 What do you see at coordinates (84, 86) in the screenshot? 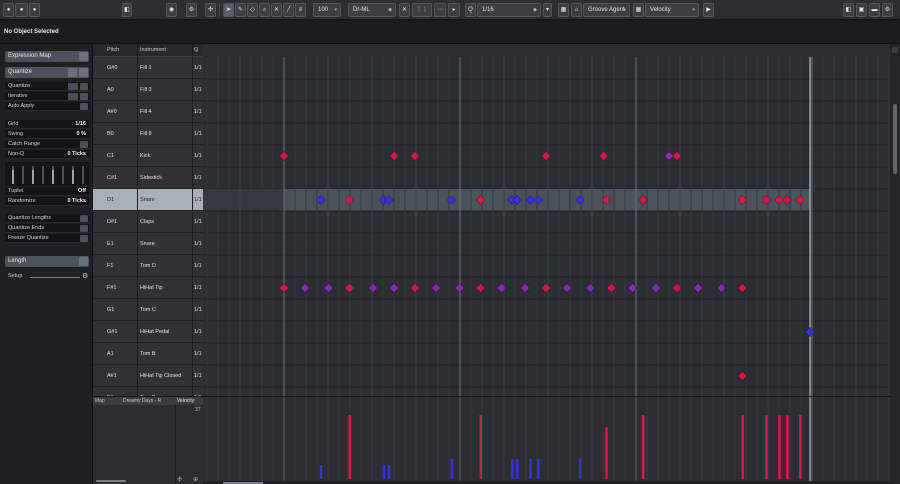
I see `quantize-apply-icon` at bounding box center [84, 86].